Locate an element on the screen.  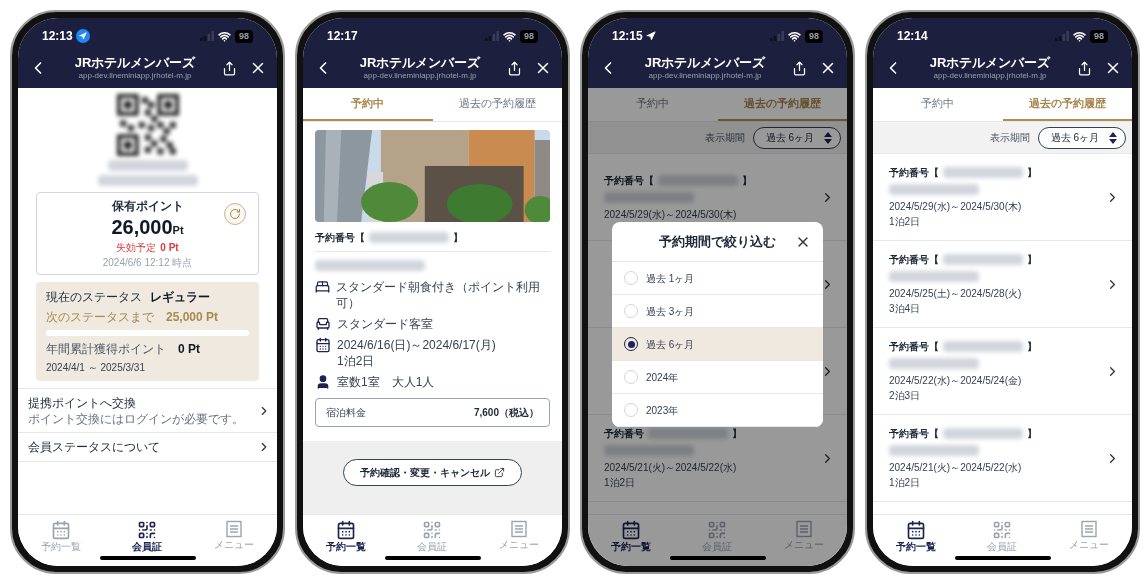
annual-points-value: 0 Pt is located at coordinates (189, 349).